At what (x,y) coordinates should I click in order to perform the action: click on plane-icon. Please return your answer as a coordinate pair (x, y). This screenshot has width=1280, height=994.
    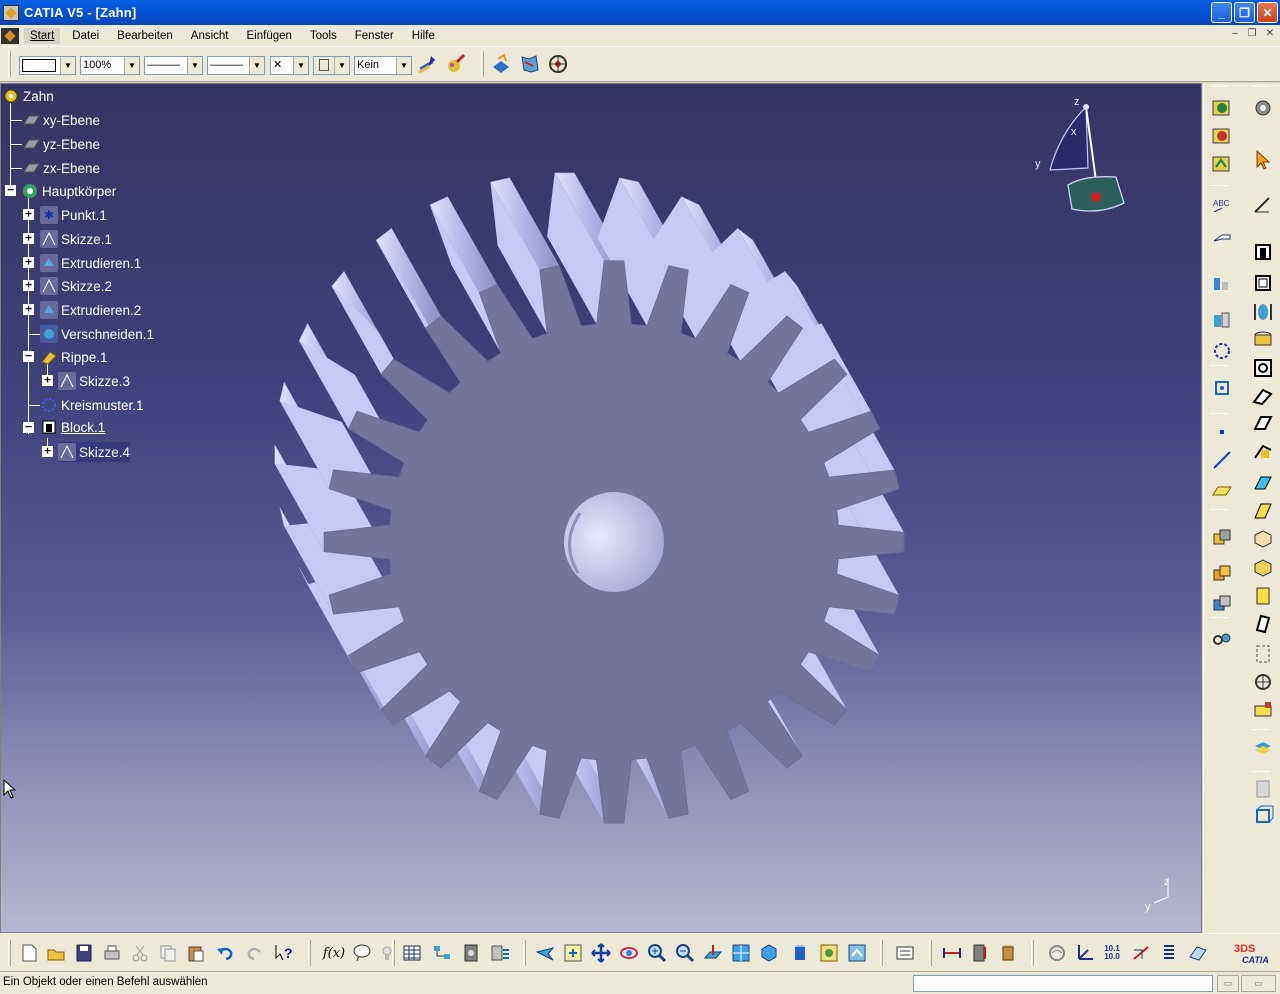
    Looking at the image, I should click on (1222, 490).